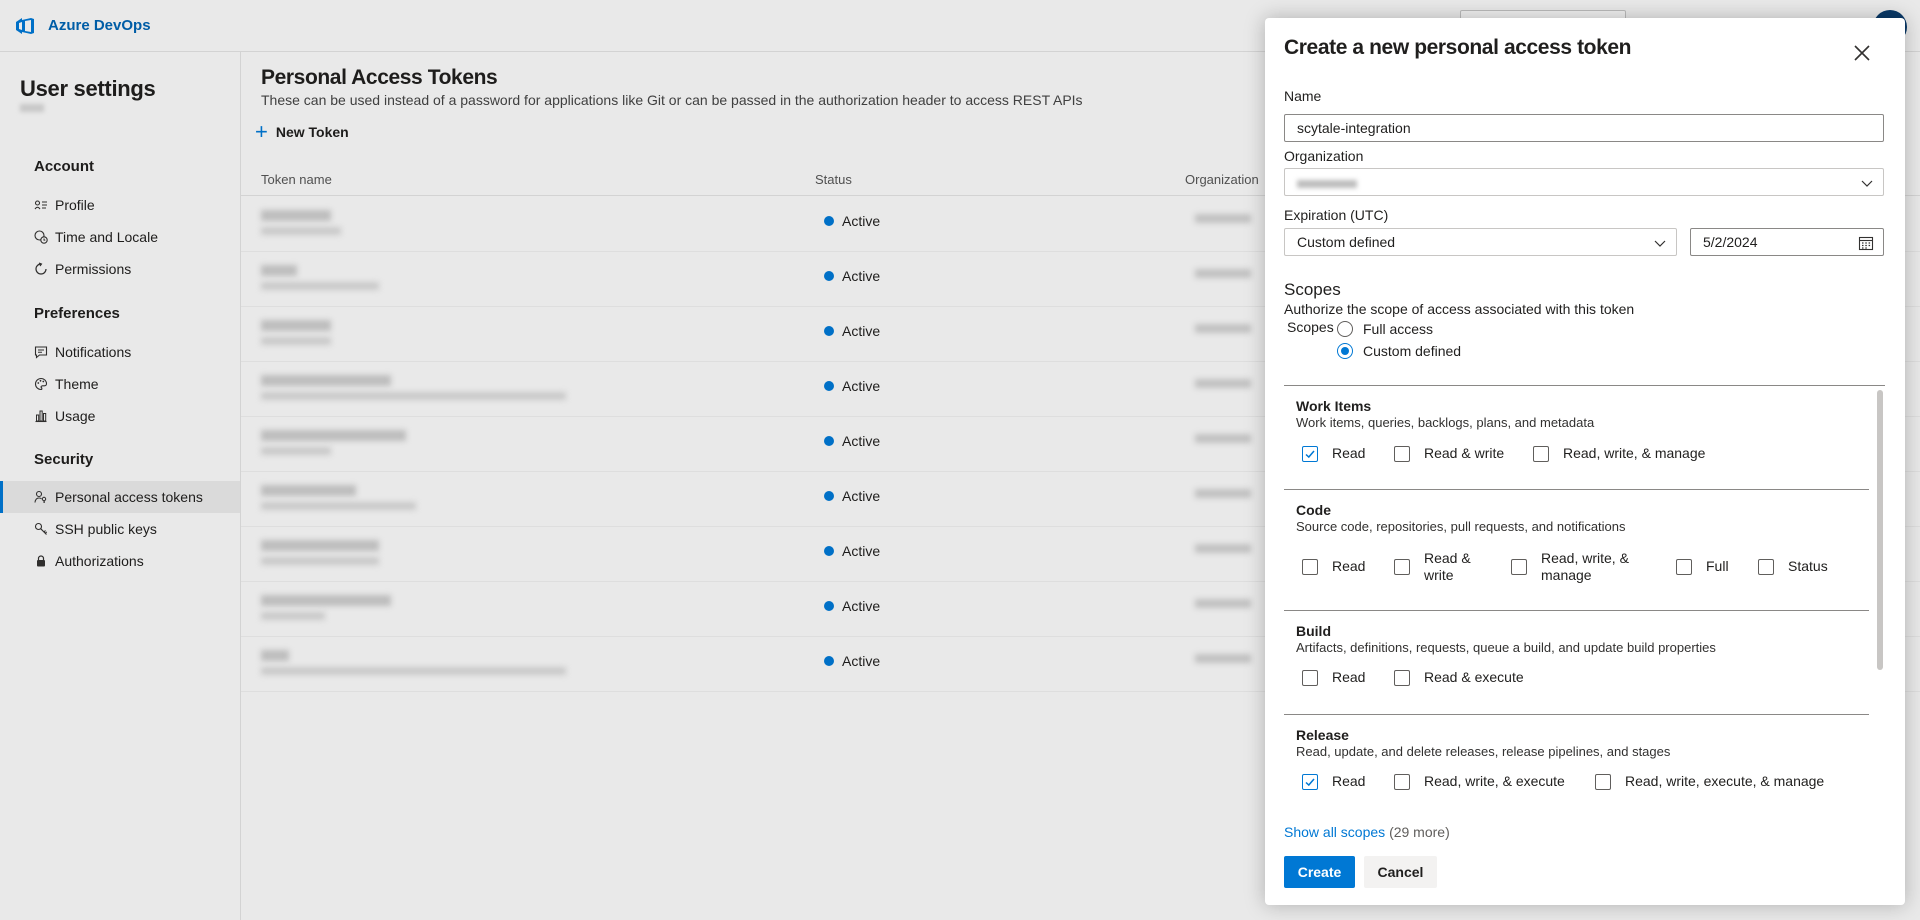 This screenshot has height=920, width=1920. I want to click on show-all-scopes-link: Show all scopes, so click(1334, 832).